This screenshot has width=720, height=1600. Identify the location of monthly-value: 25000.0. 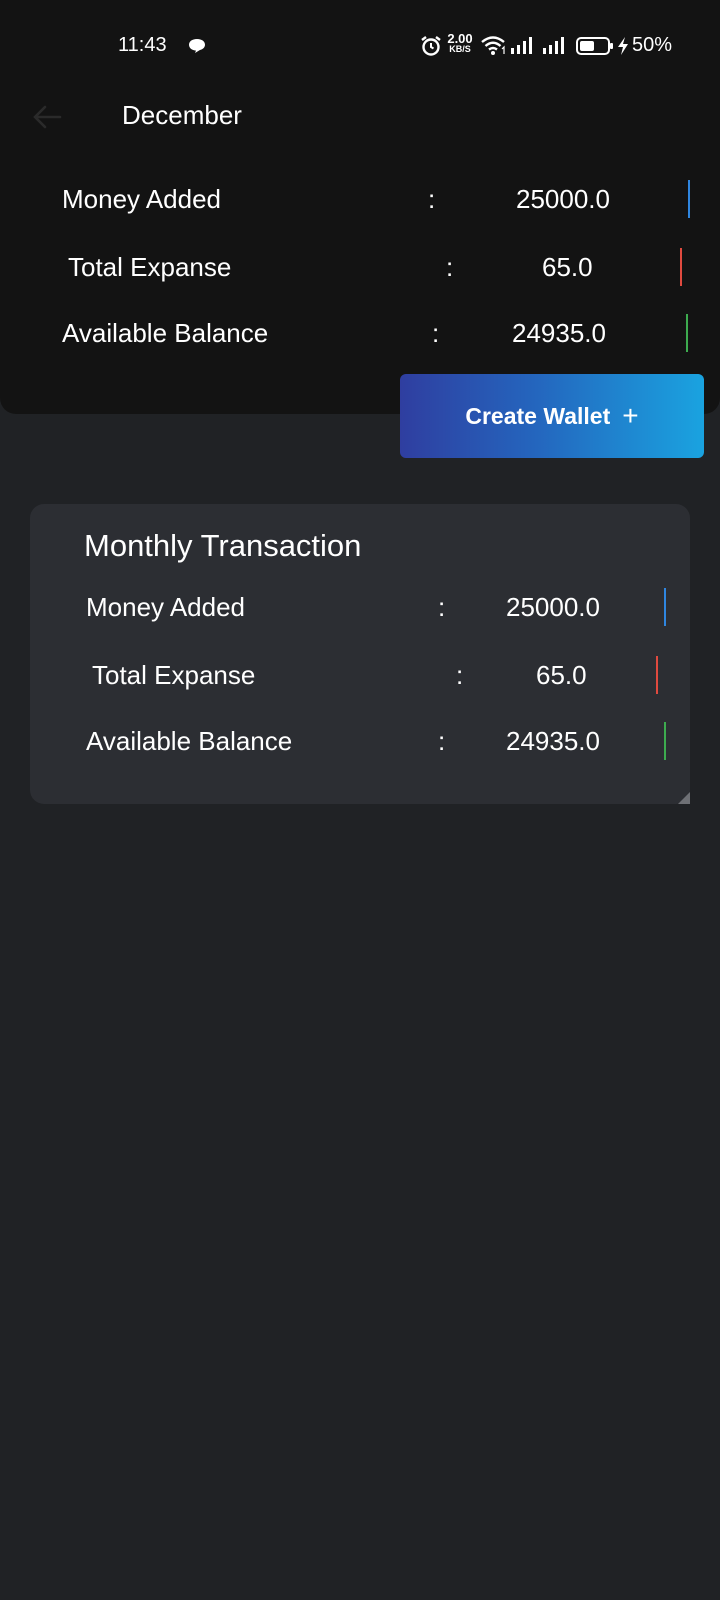
(553, 607).